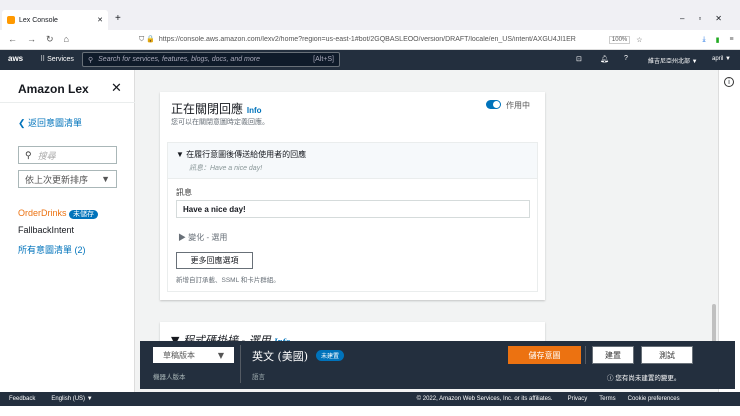 Image resolution: width=740 pixels, height=416 pixels. Describe the element at coordinates (704, 40) in the screenshot. I see `download-icon: ⤓` at that location.